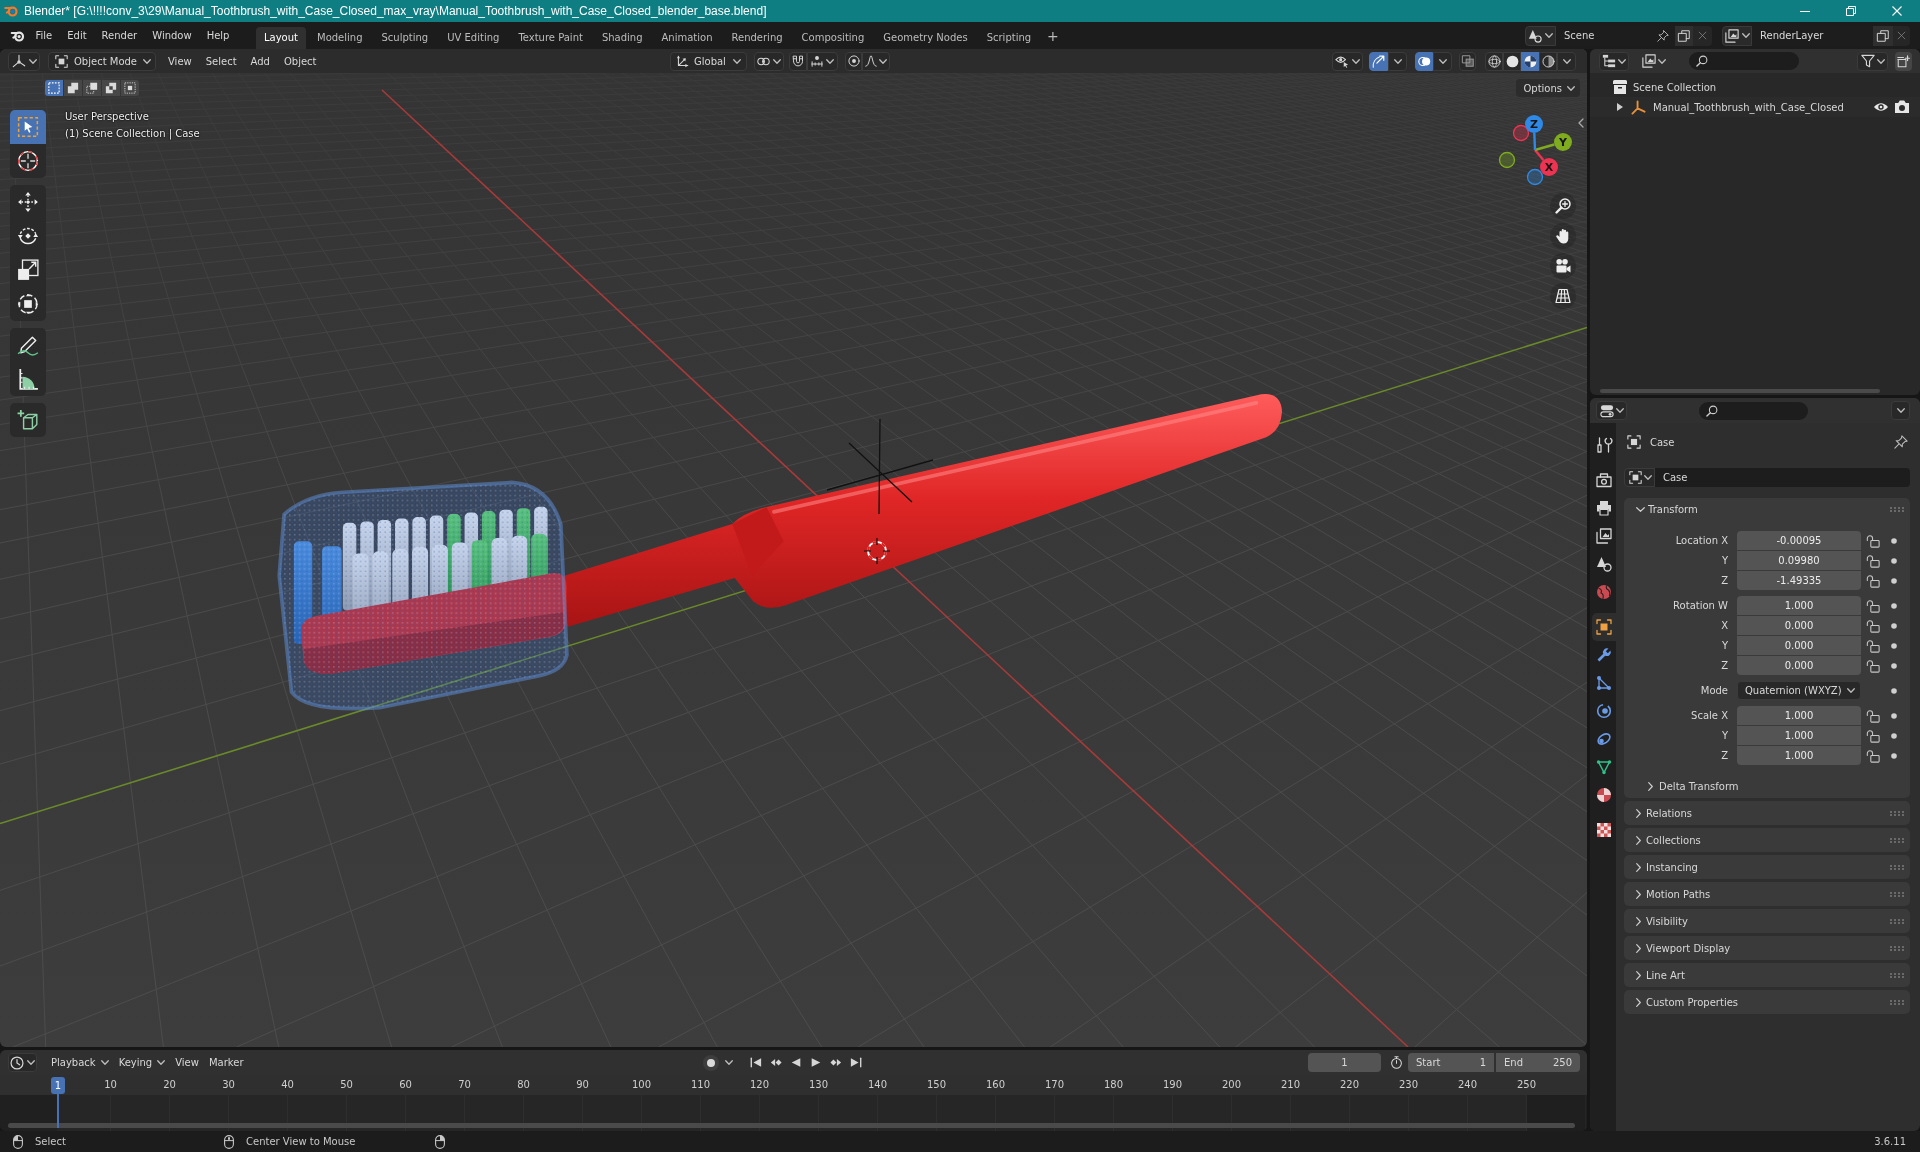 Image resolution: width=1920 pixels, height=1152 pixels. What do you see at coordinates (1763, 948) in the screenshot?
I see `panel-header: Viewport Display` at bounding box center [1763, 948].